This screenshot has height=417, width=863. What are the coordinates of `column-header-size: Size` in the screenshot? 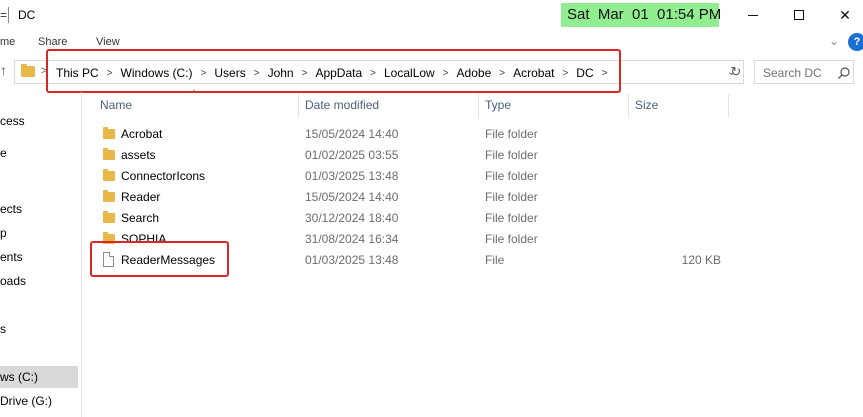 It's located at (646, 105).